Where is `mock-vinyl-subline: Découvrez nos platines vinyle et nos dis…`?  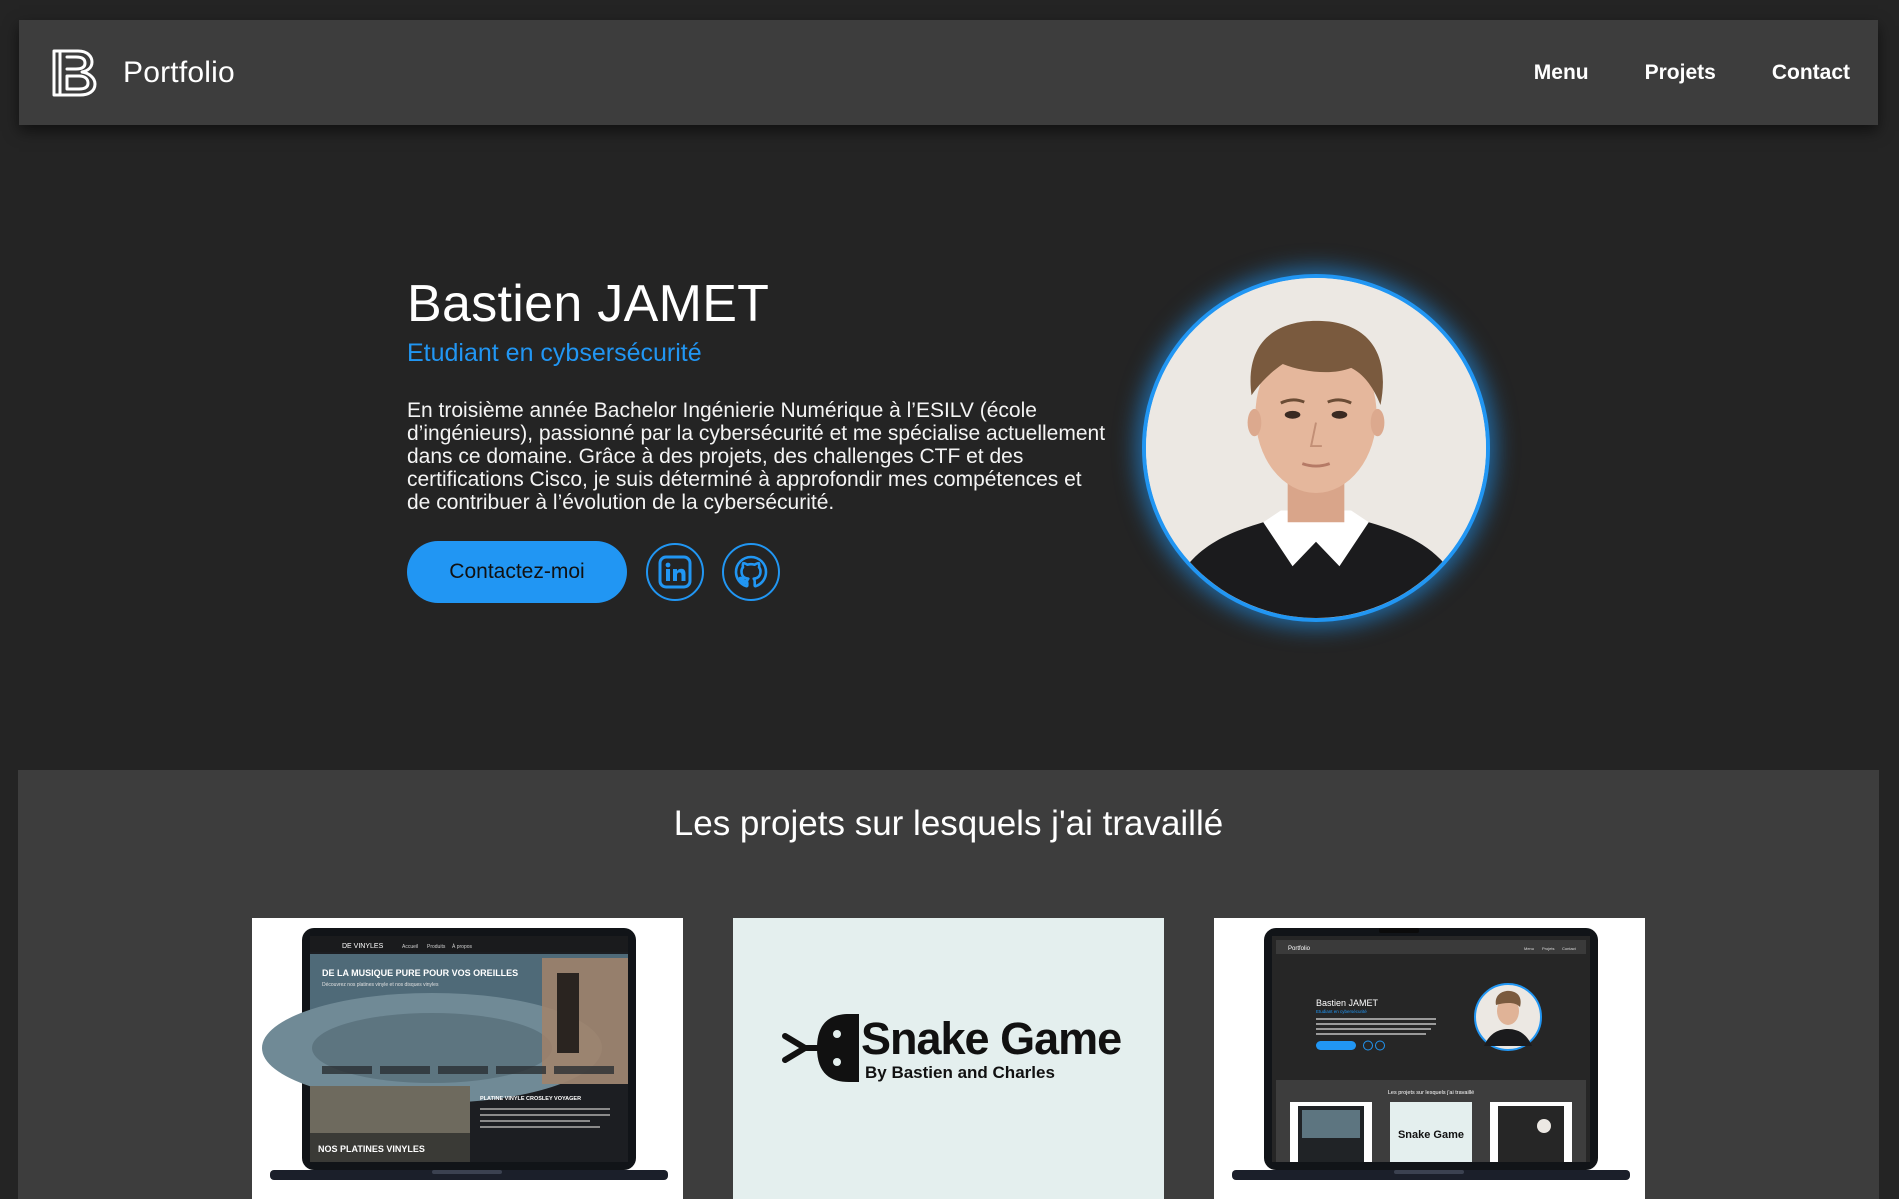
mock-vinyl-subline: Découvrez nos platines vinyle et nos dis… is located at coordinates (380, 985).